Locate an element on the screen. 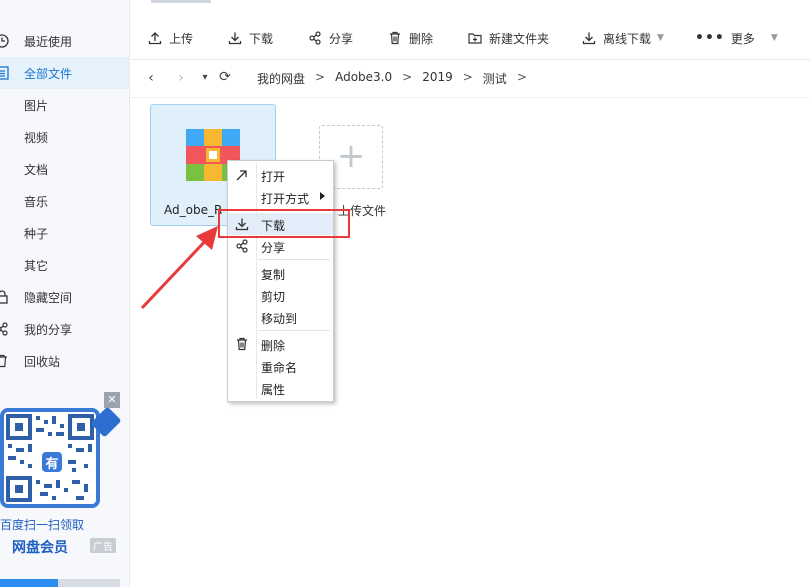  upload-icon is located at coordinates (155, 38).